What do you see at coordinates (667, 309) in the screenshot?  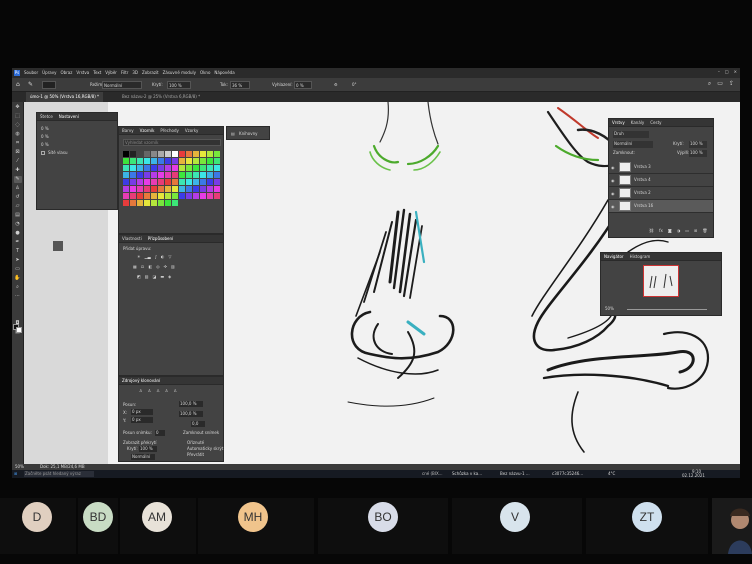 I see `navigator-zoom-slider` at bounding box center [667, 309].